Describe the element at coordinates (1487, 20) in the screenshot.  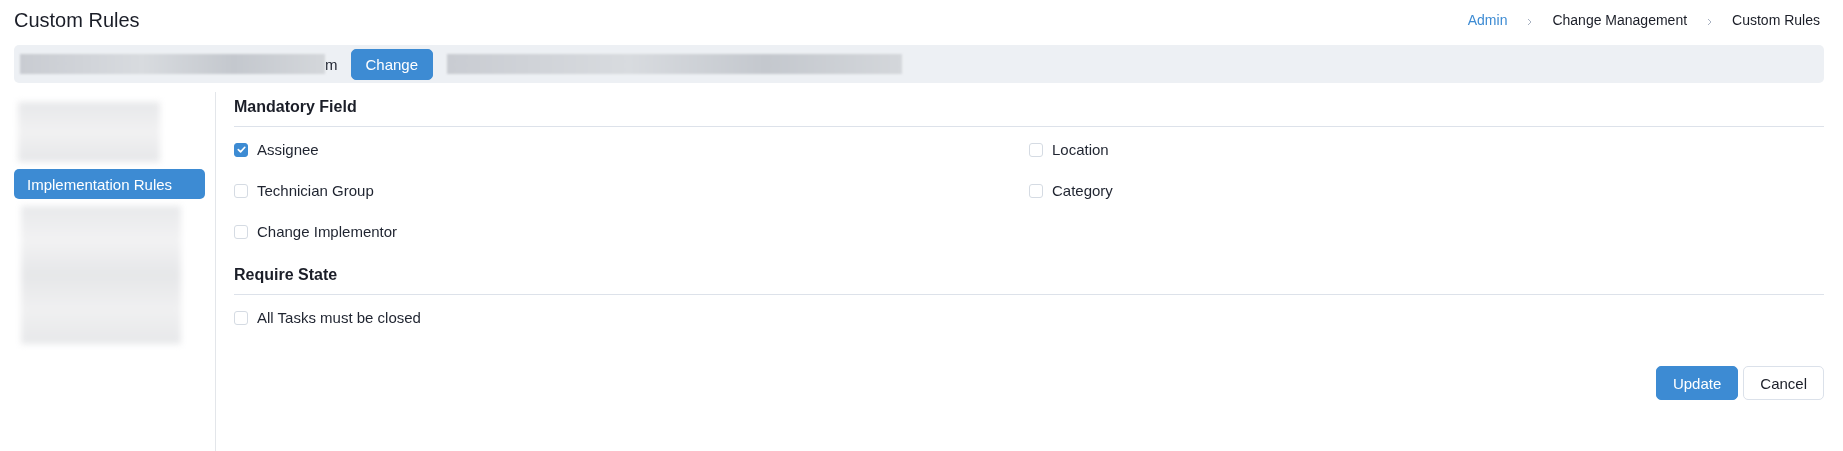
I see `breadcrumb-link: Admin` at that location.